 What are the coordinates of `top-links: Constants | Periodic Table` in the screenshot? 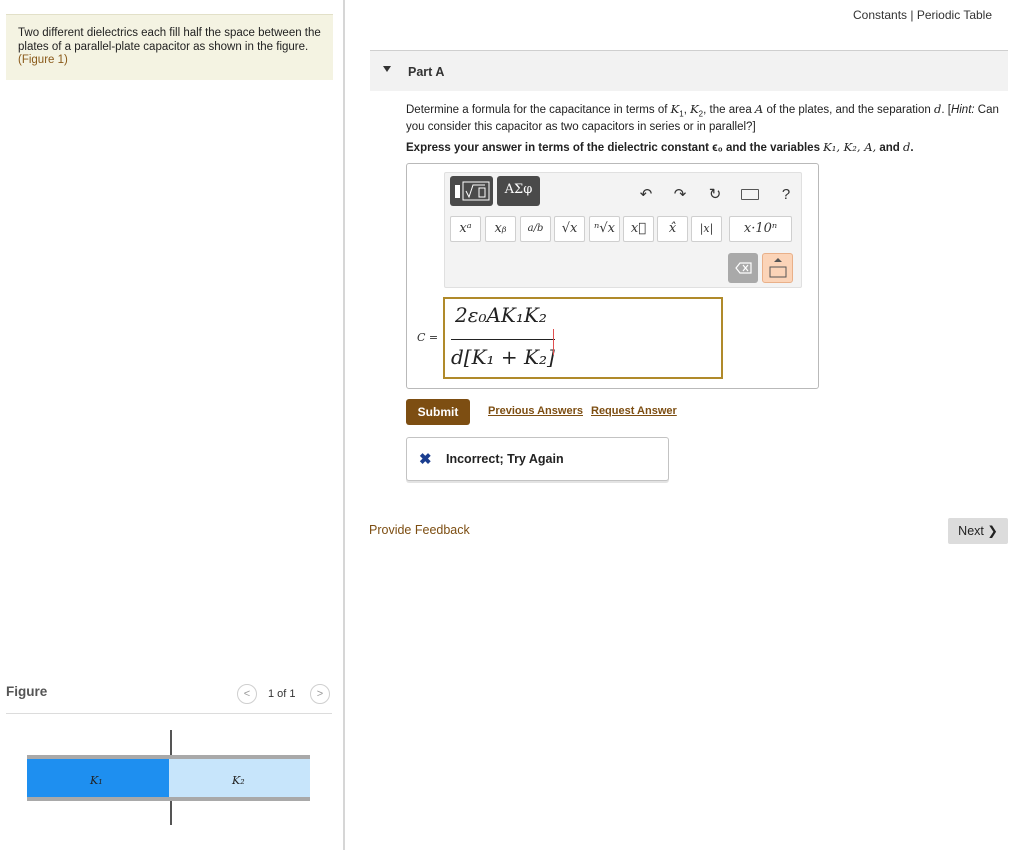 It's located at (922, 15).